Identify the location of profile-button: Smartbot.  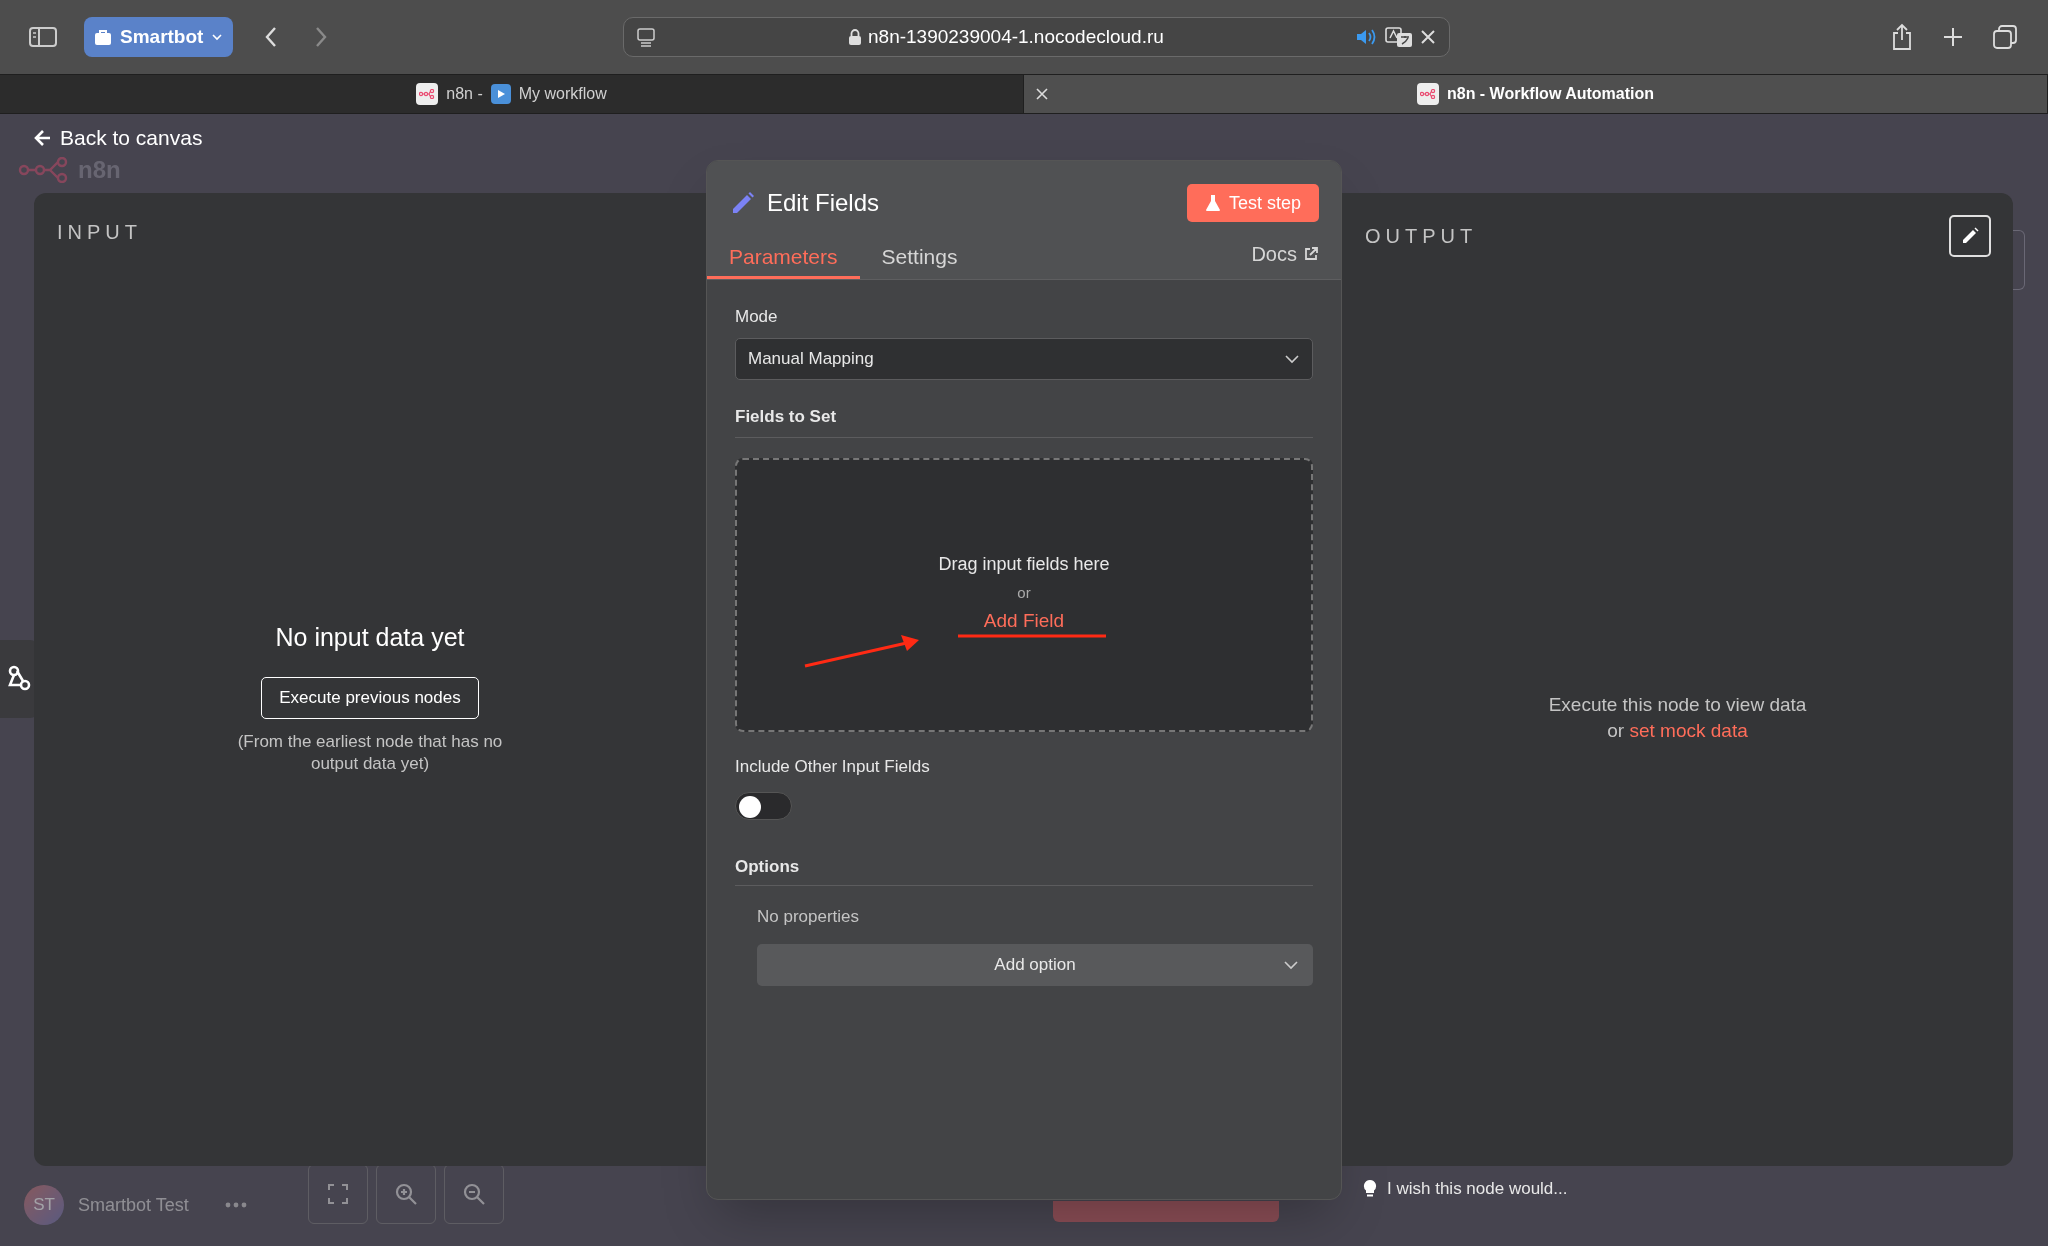
(159, 37).